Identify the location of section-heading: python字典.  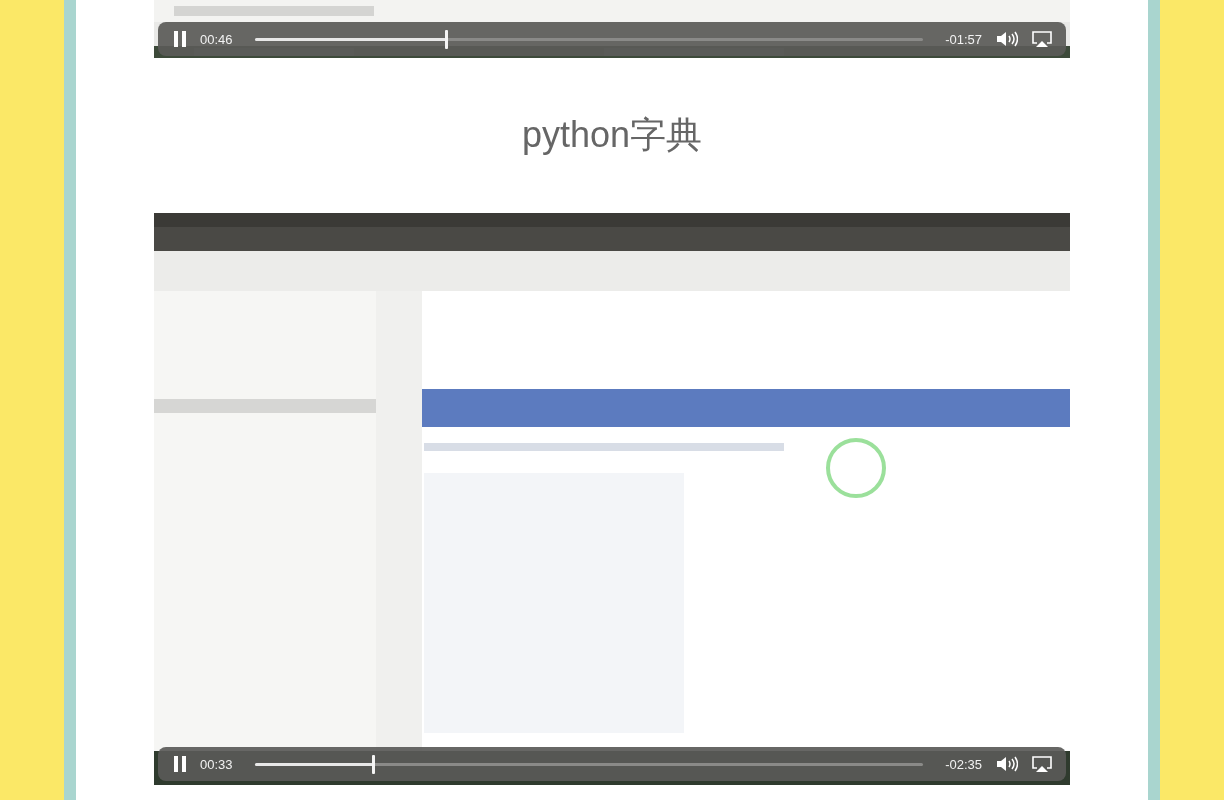
(612, 135).